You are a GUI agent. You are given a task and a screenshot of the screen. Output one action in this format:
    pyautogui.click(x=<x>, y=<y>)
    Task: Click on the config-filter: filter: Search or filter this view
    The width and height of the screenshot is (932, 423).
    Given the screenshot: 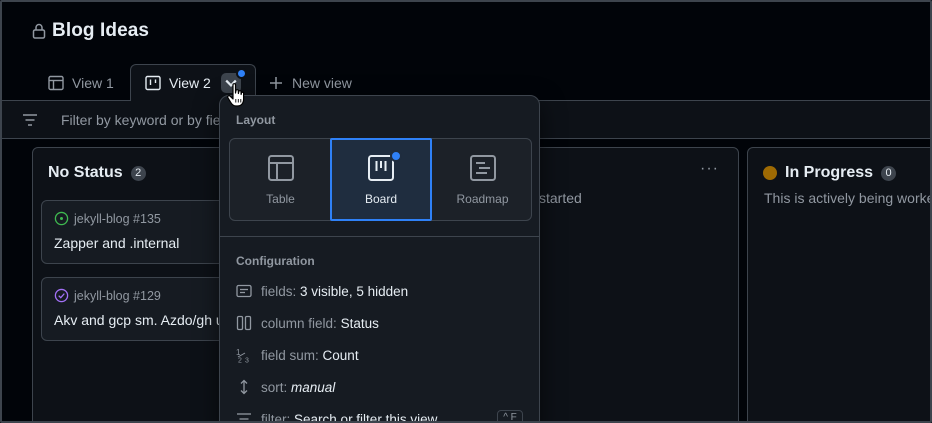 What is the action you would take?
    pyautogui.click(x=337, y=417)
    